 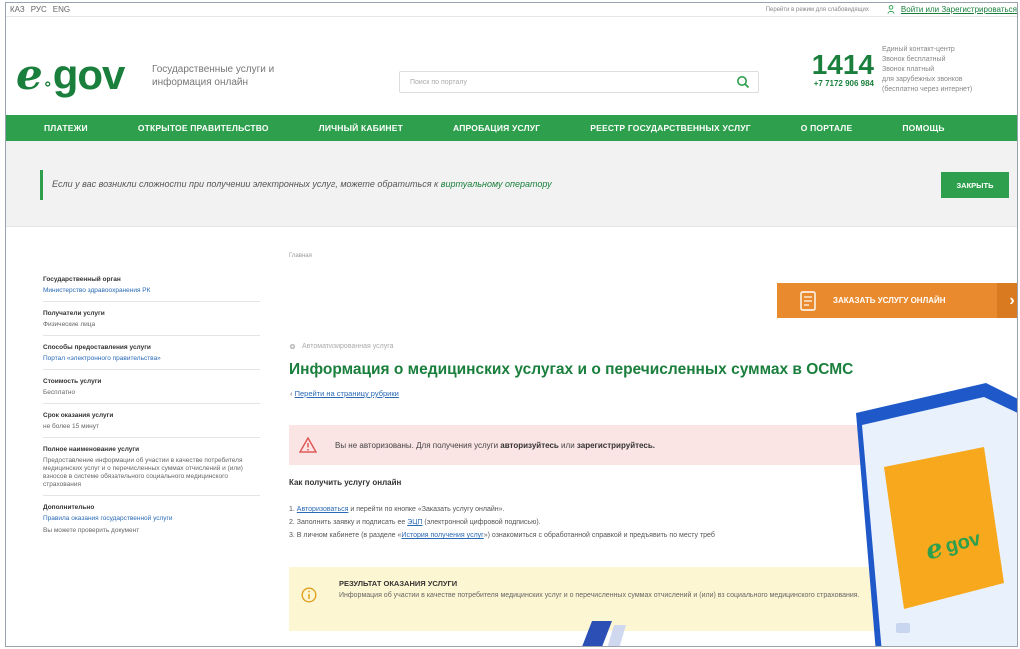 I want to click on alert-login-link: авторизуйтесь, so click(x=529, y=445).